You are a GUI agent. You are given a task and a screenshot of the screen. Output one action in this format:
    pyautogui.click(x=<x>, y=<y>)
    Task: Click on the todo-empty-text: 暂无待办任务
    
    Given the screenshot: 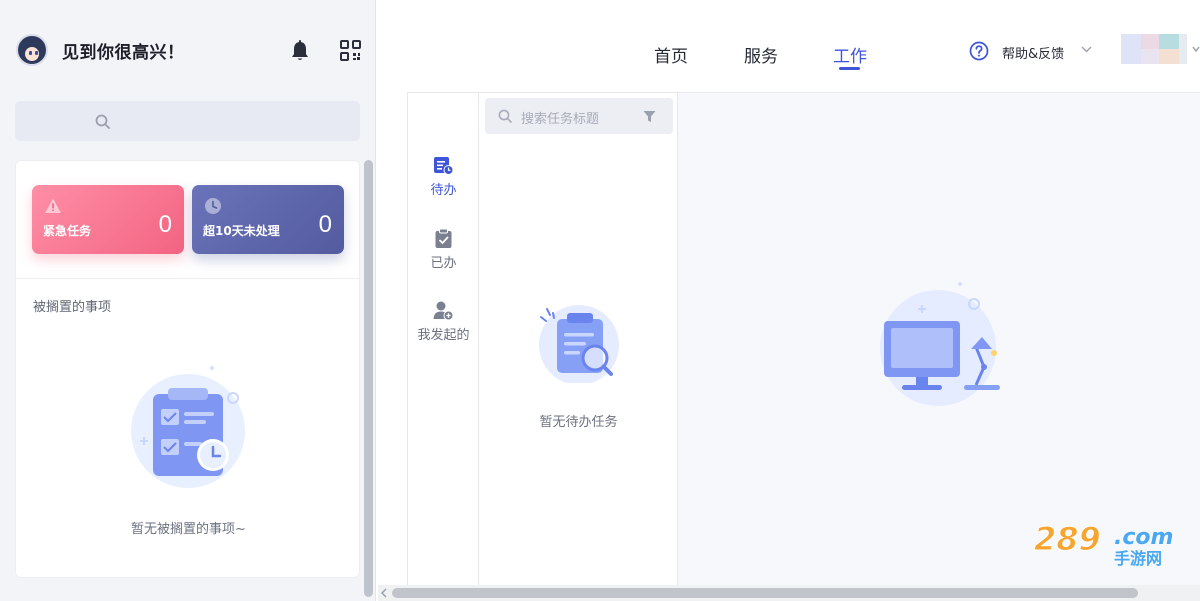 What is the action you would take?
    pyautogui.click(x=578, y=422)
    